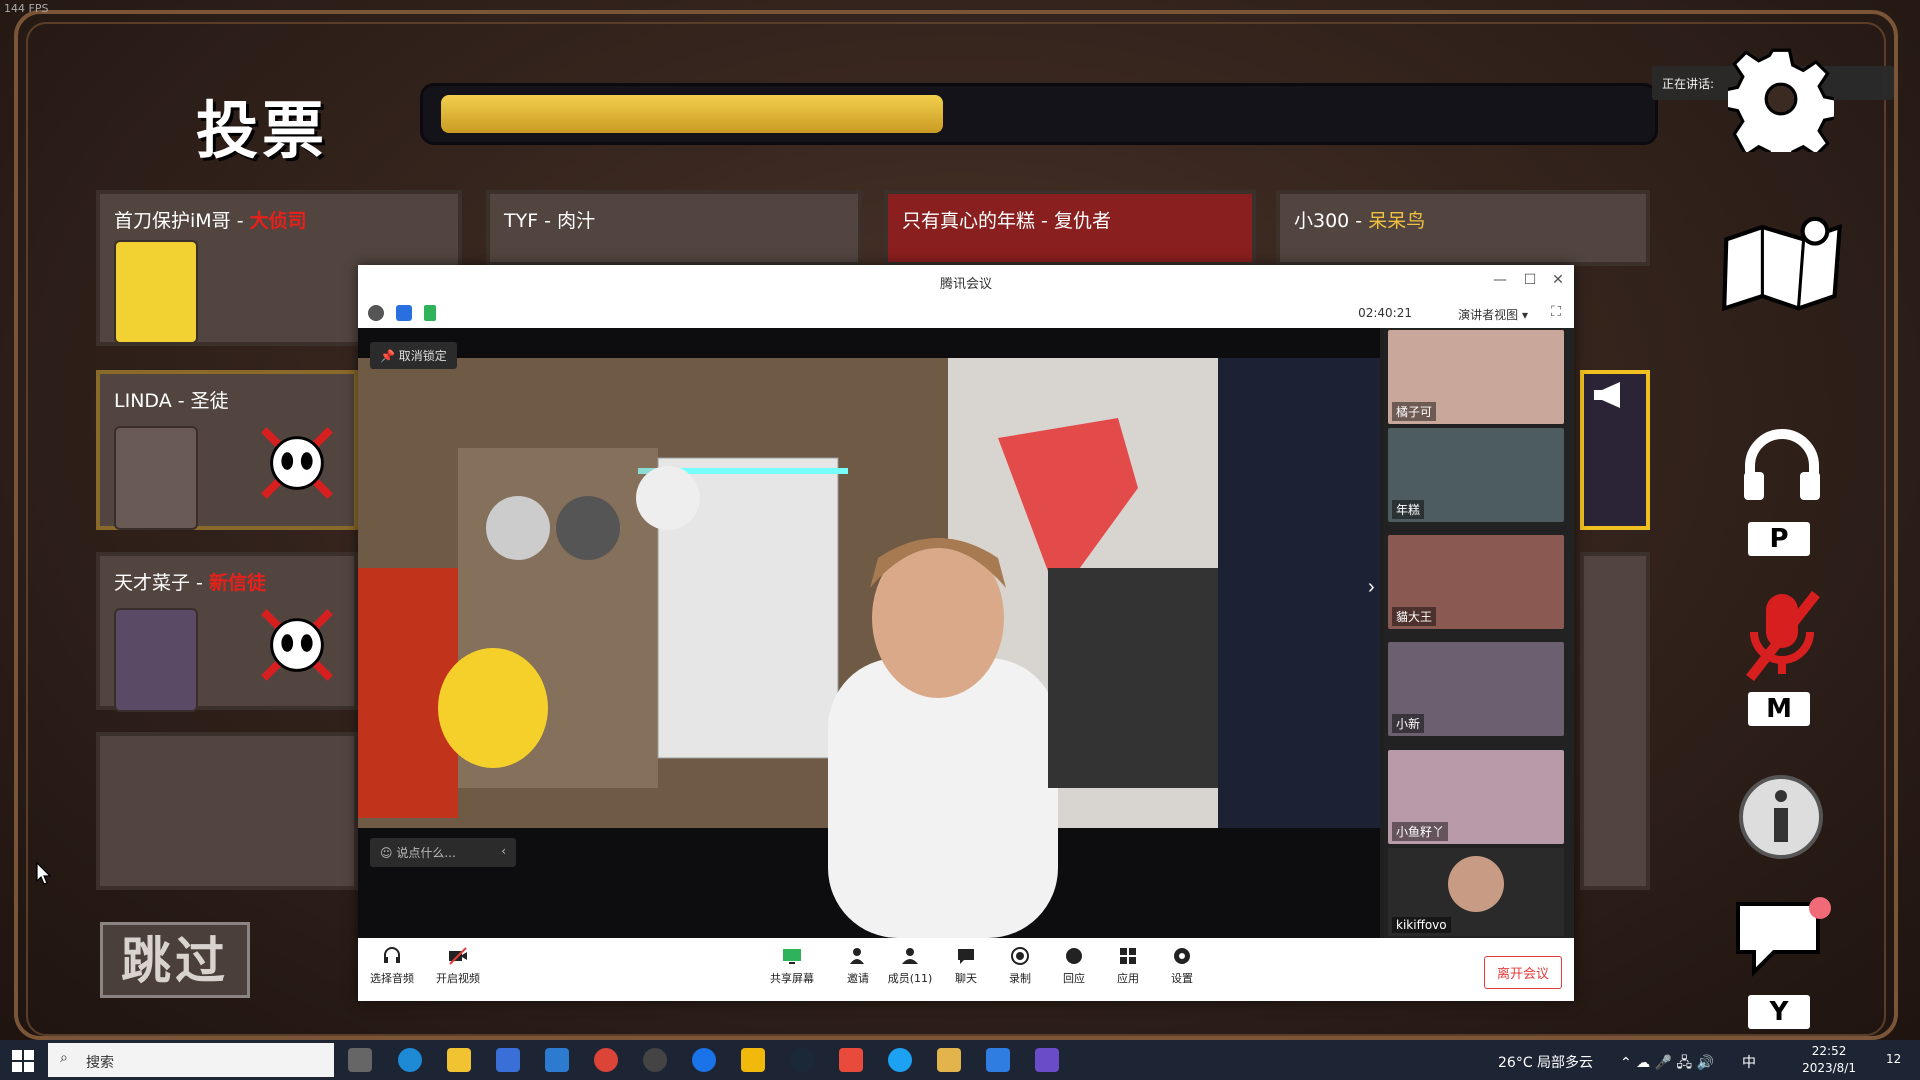 The width and height of the screenshot is (1920, 1080). I want to click on audio-button: 选择音频, so click(392, 966).